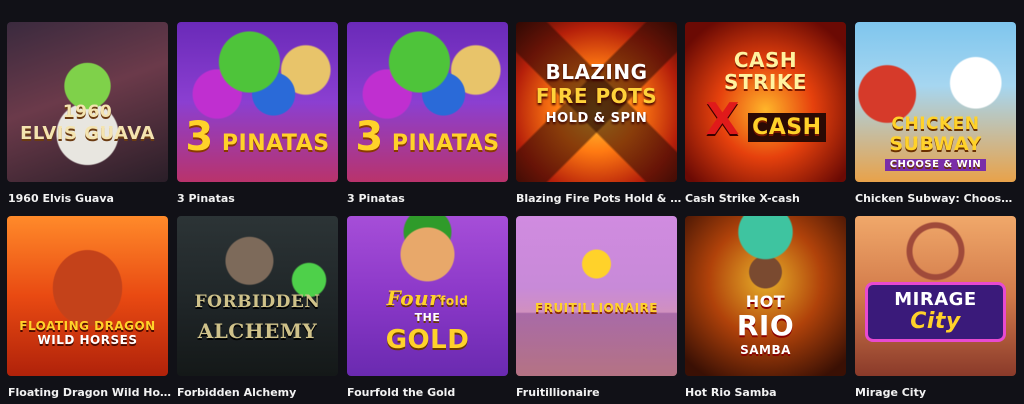  Describe the element at coordinates (260, 392) in the screenshot. I see `game-title: Forbidden Alchemy` at that location.